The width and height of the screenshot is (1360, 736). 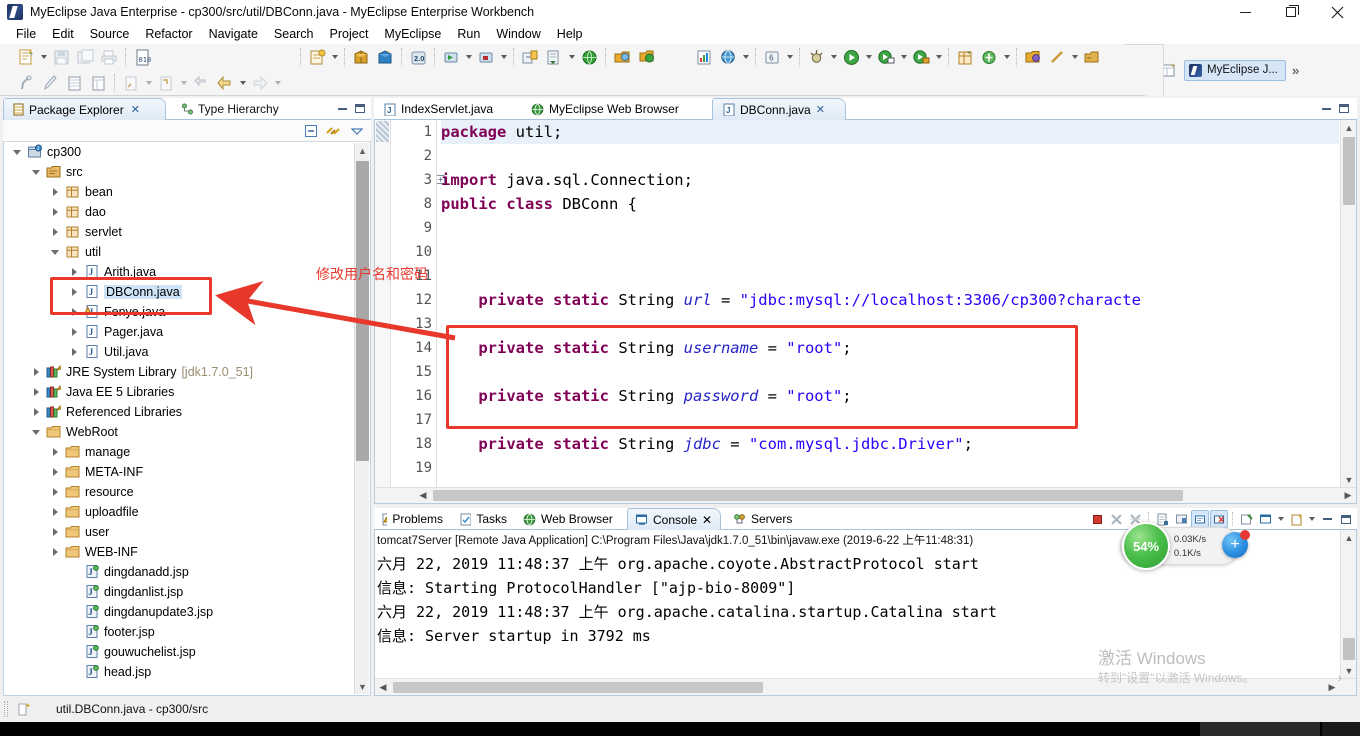 I want to click on tab-package-explorer: Package Explorer ✕, so click(x=84, y=109).